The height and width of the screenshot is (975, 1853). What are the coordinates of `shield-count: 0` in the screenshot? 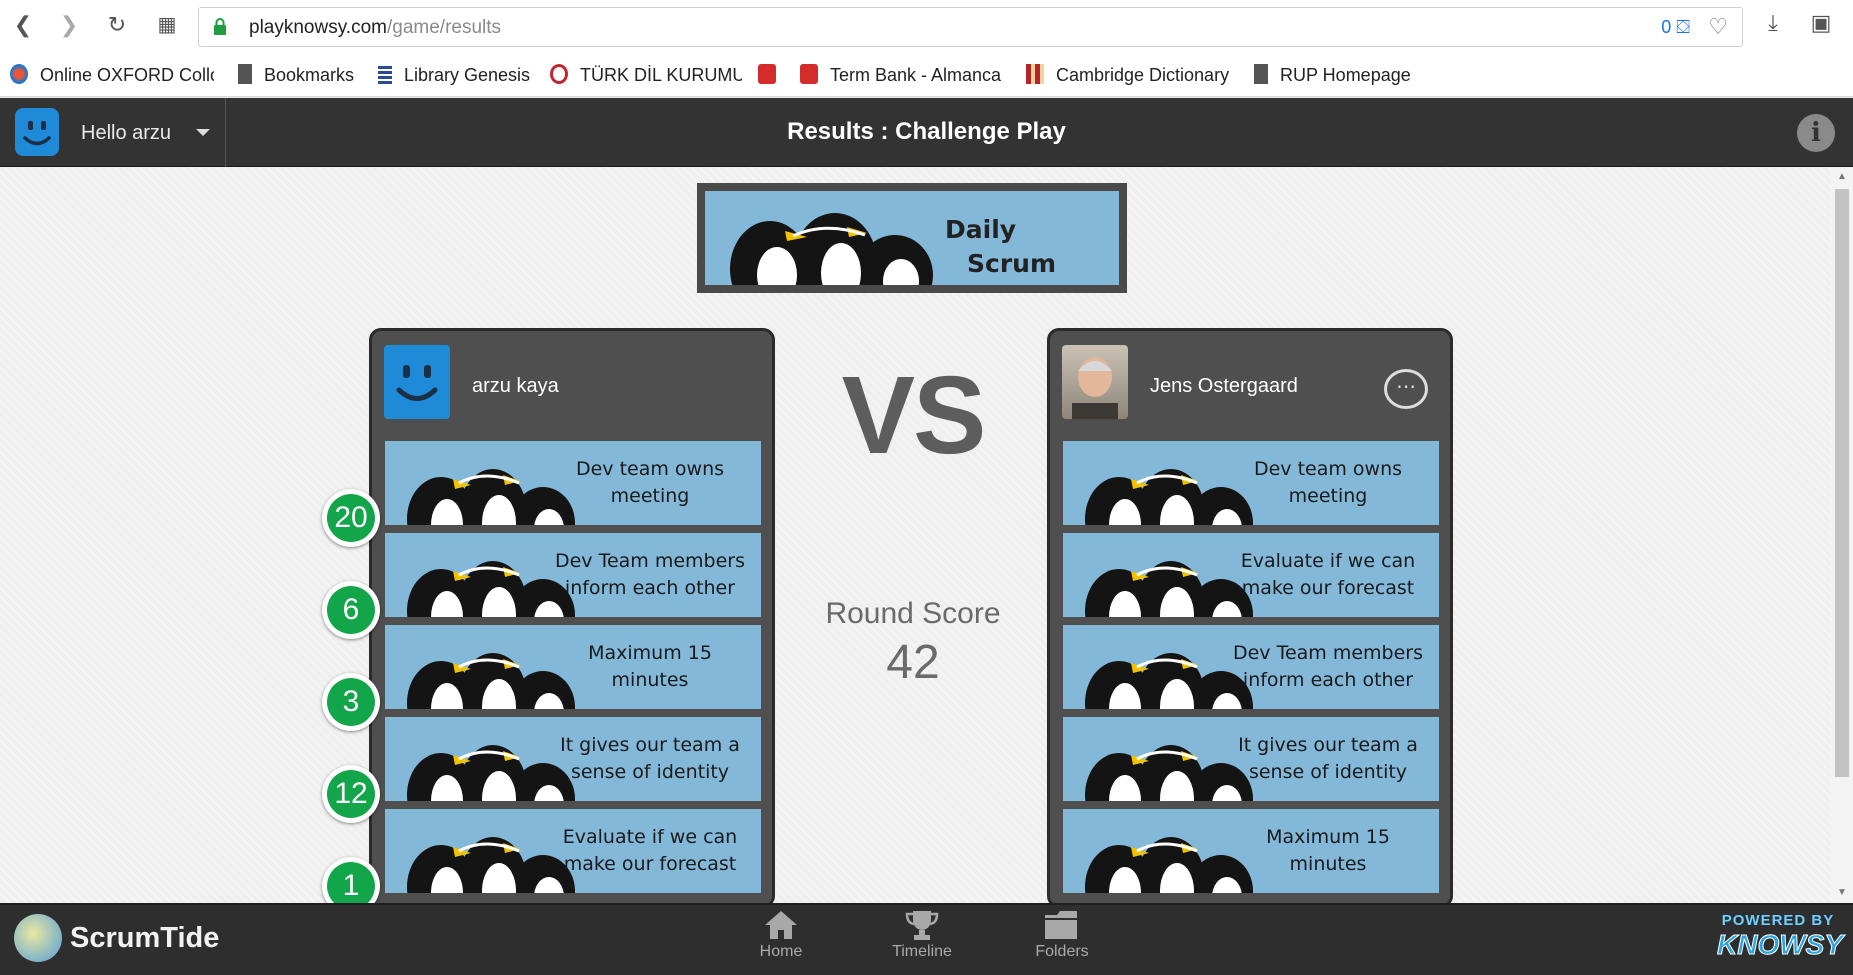 It's located at (1666, 27).